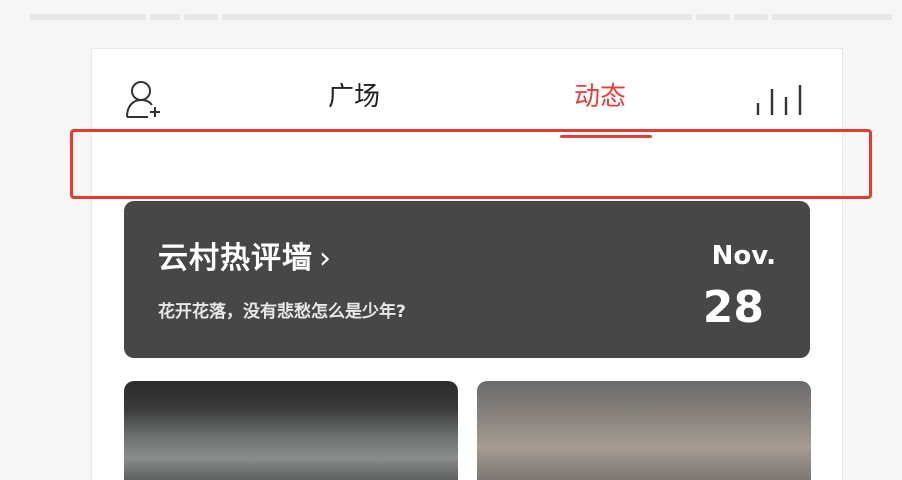 The height and width of the screenshot is (480, 902). I want to click on post-image-street, so click(291, 430).